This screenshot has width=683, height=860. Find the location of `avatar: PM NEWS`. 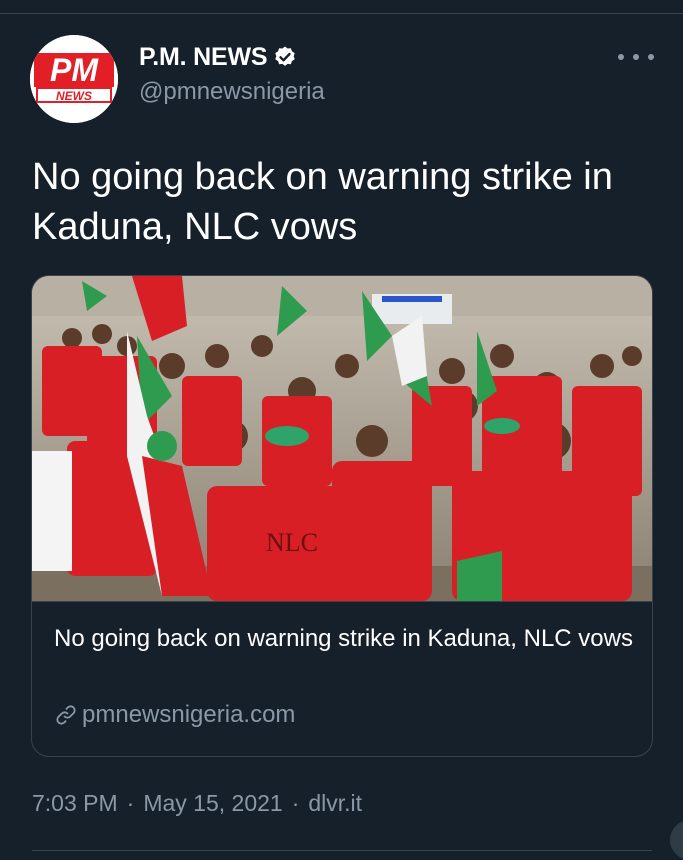

avatar: PM NEWS is located at coordinates (74, 79).